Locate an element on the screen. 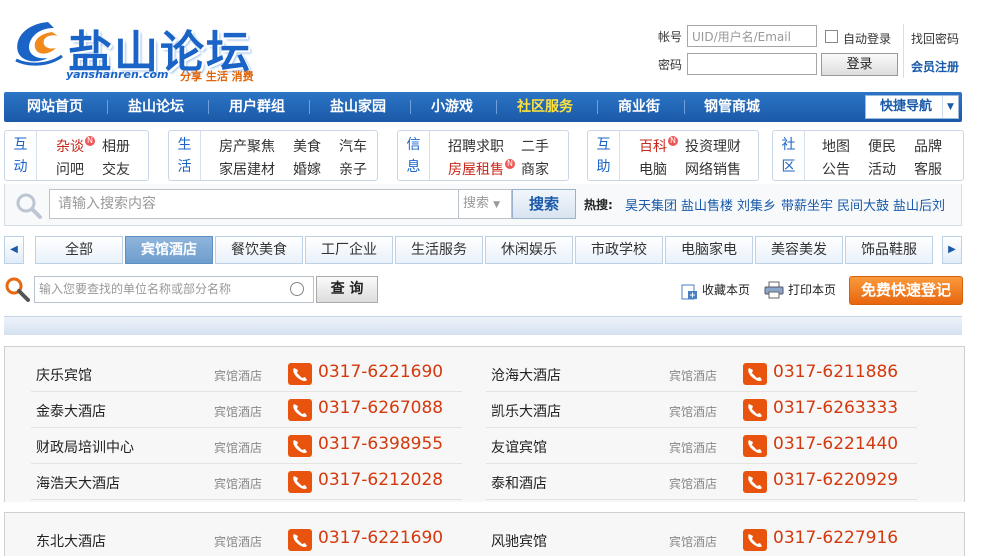 This screenshot has width=990, height=558. listing-row: 东北大酒店 宾馆酒店 0317-6221690 is located at coordinates (246, 540).